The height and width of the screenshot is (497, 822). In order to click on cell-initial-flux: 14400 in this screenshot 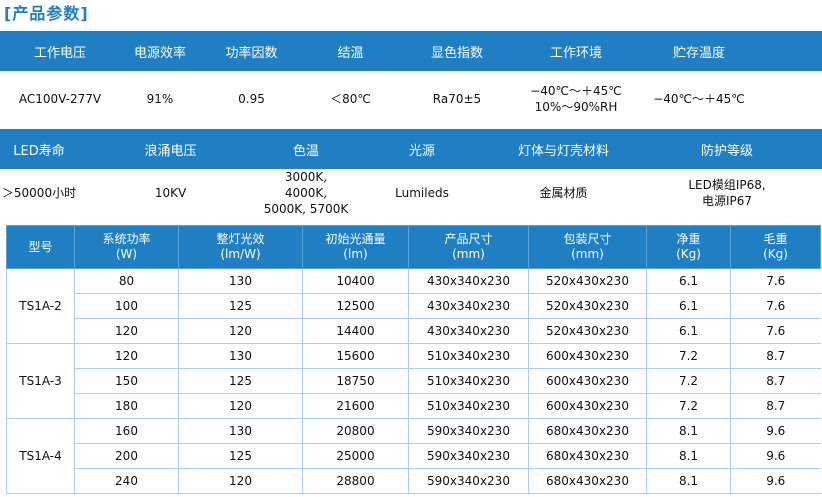, I will do `click(355, 331)`.